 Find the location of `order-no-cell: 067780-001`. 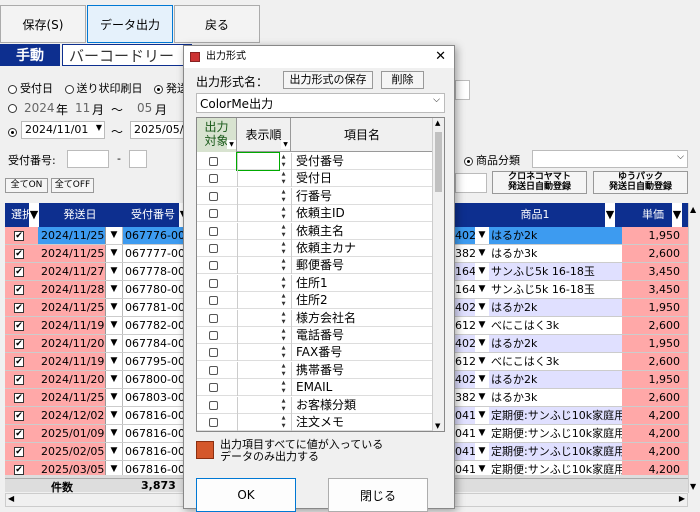

order-no-cell: 067780-001 is located at coordinates (153, 289).